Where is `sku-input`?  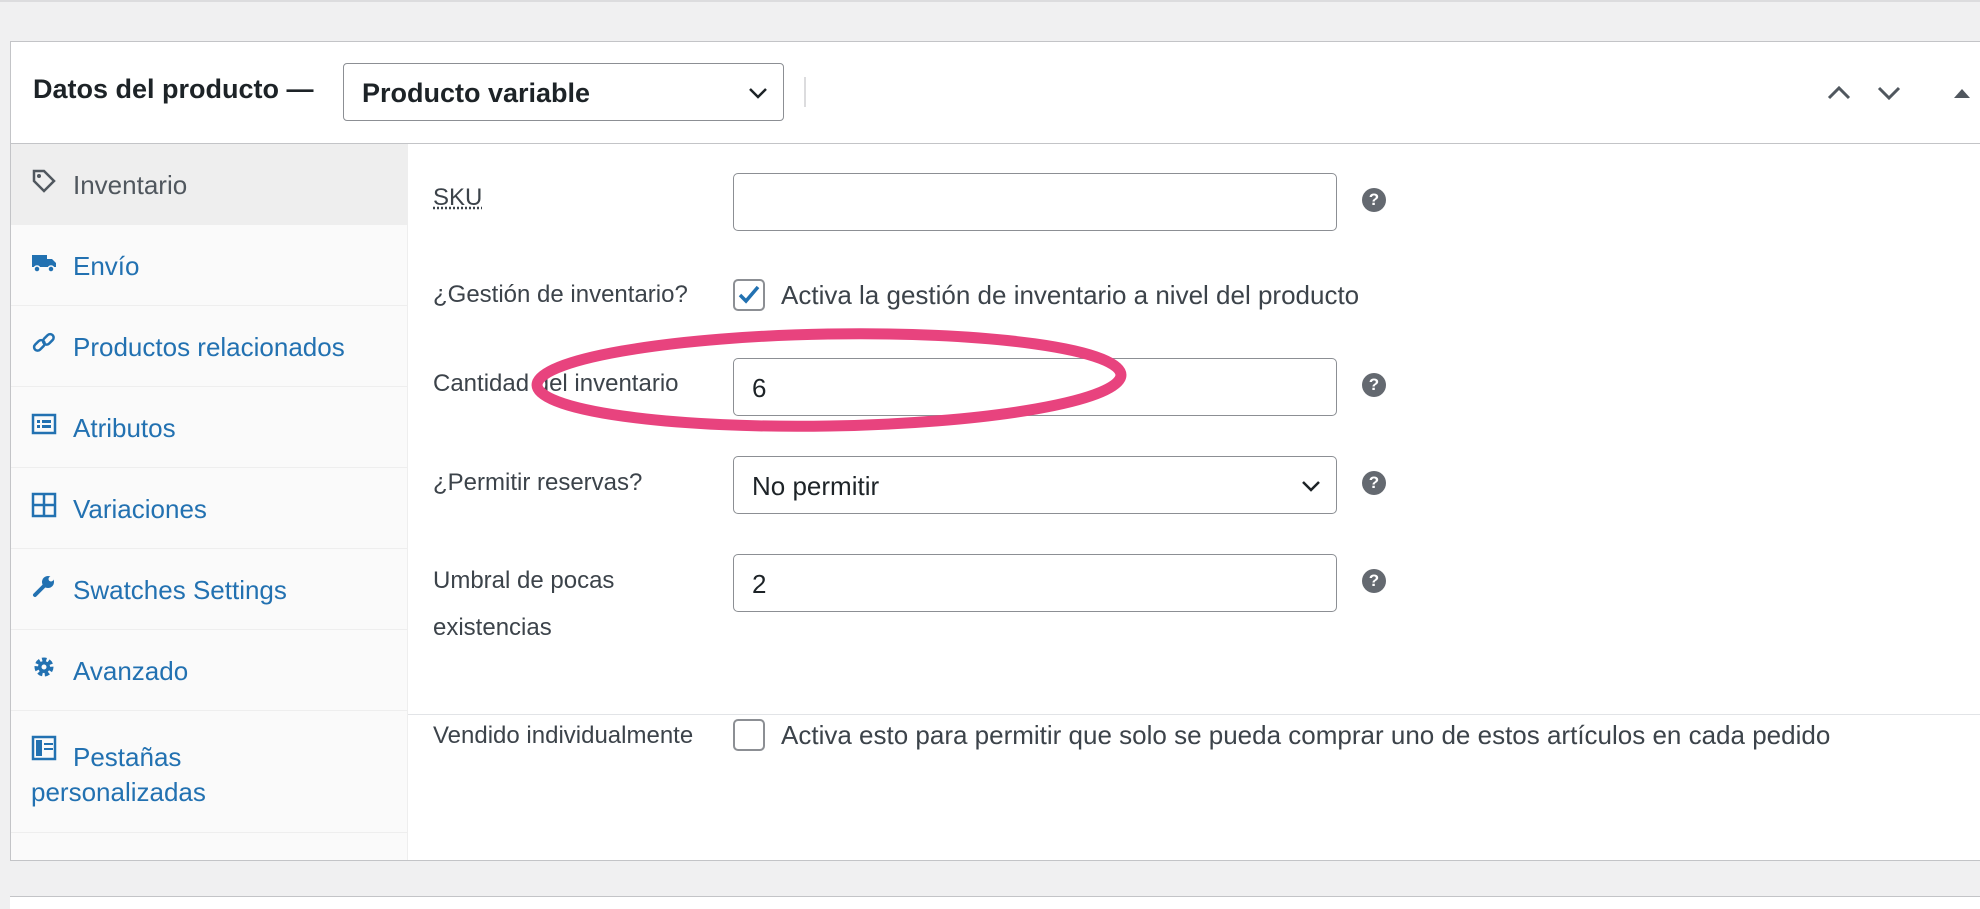 sku-input is located at coordinates (1035, 202).